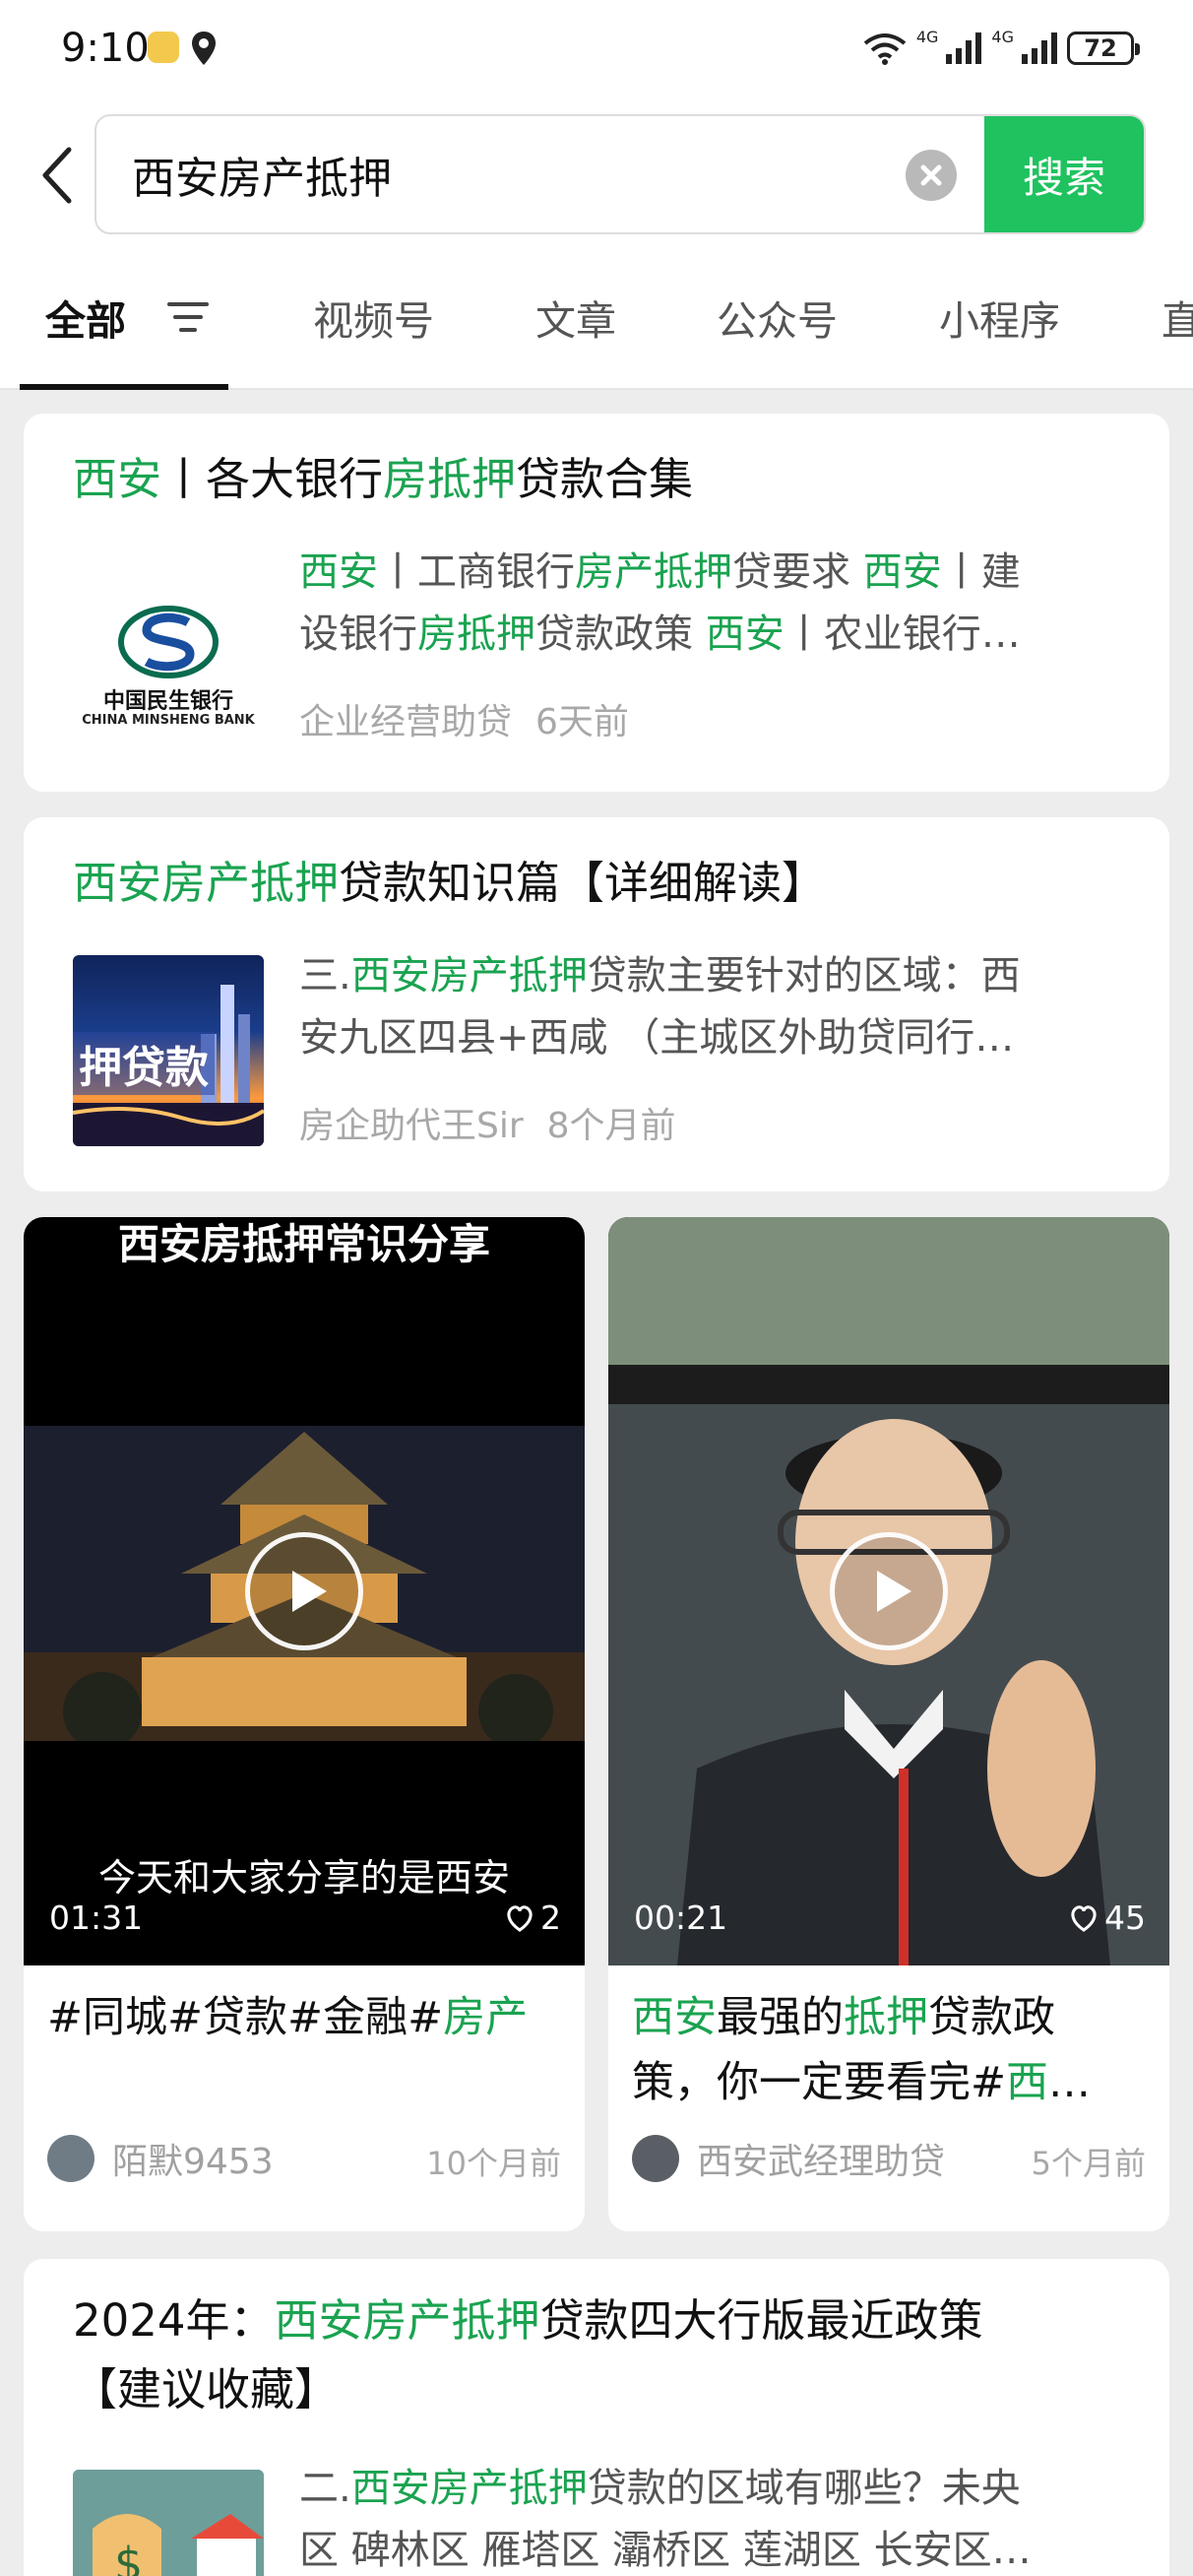 The image size is (1193, 2576). What do you see at coordinates (493, 2163) in the screenshot?
I see `video-time: 10个月前` at bounding box center [493, 2163].